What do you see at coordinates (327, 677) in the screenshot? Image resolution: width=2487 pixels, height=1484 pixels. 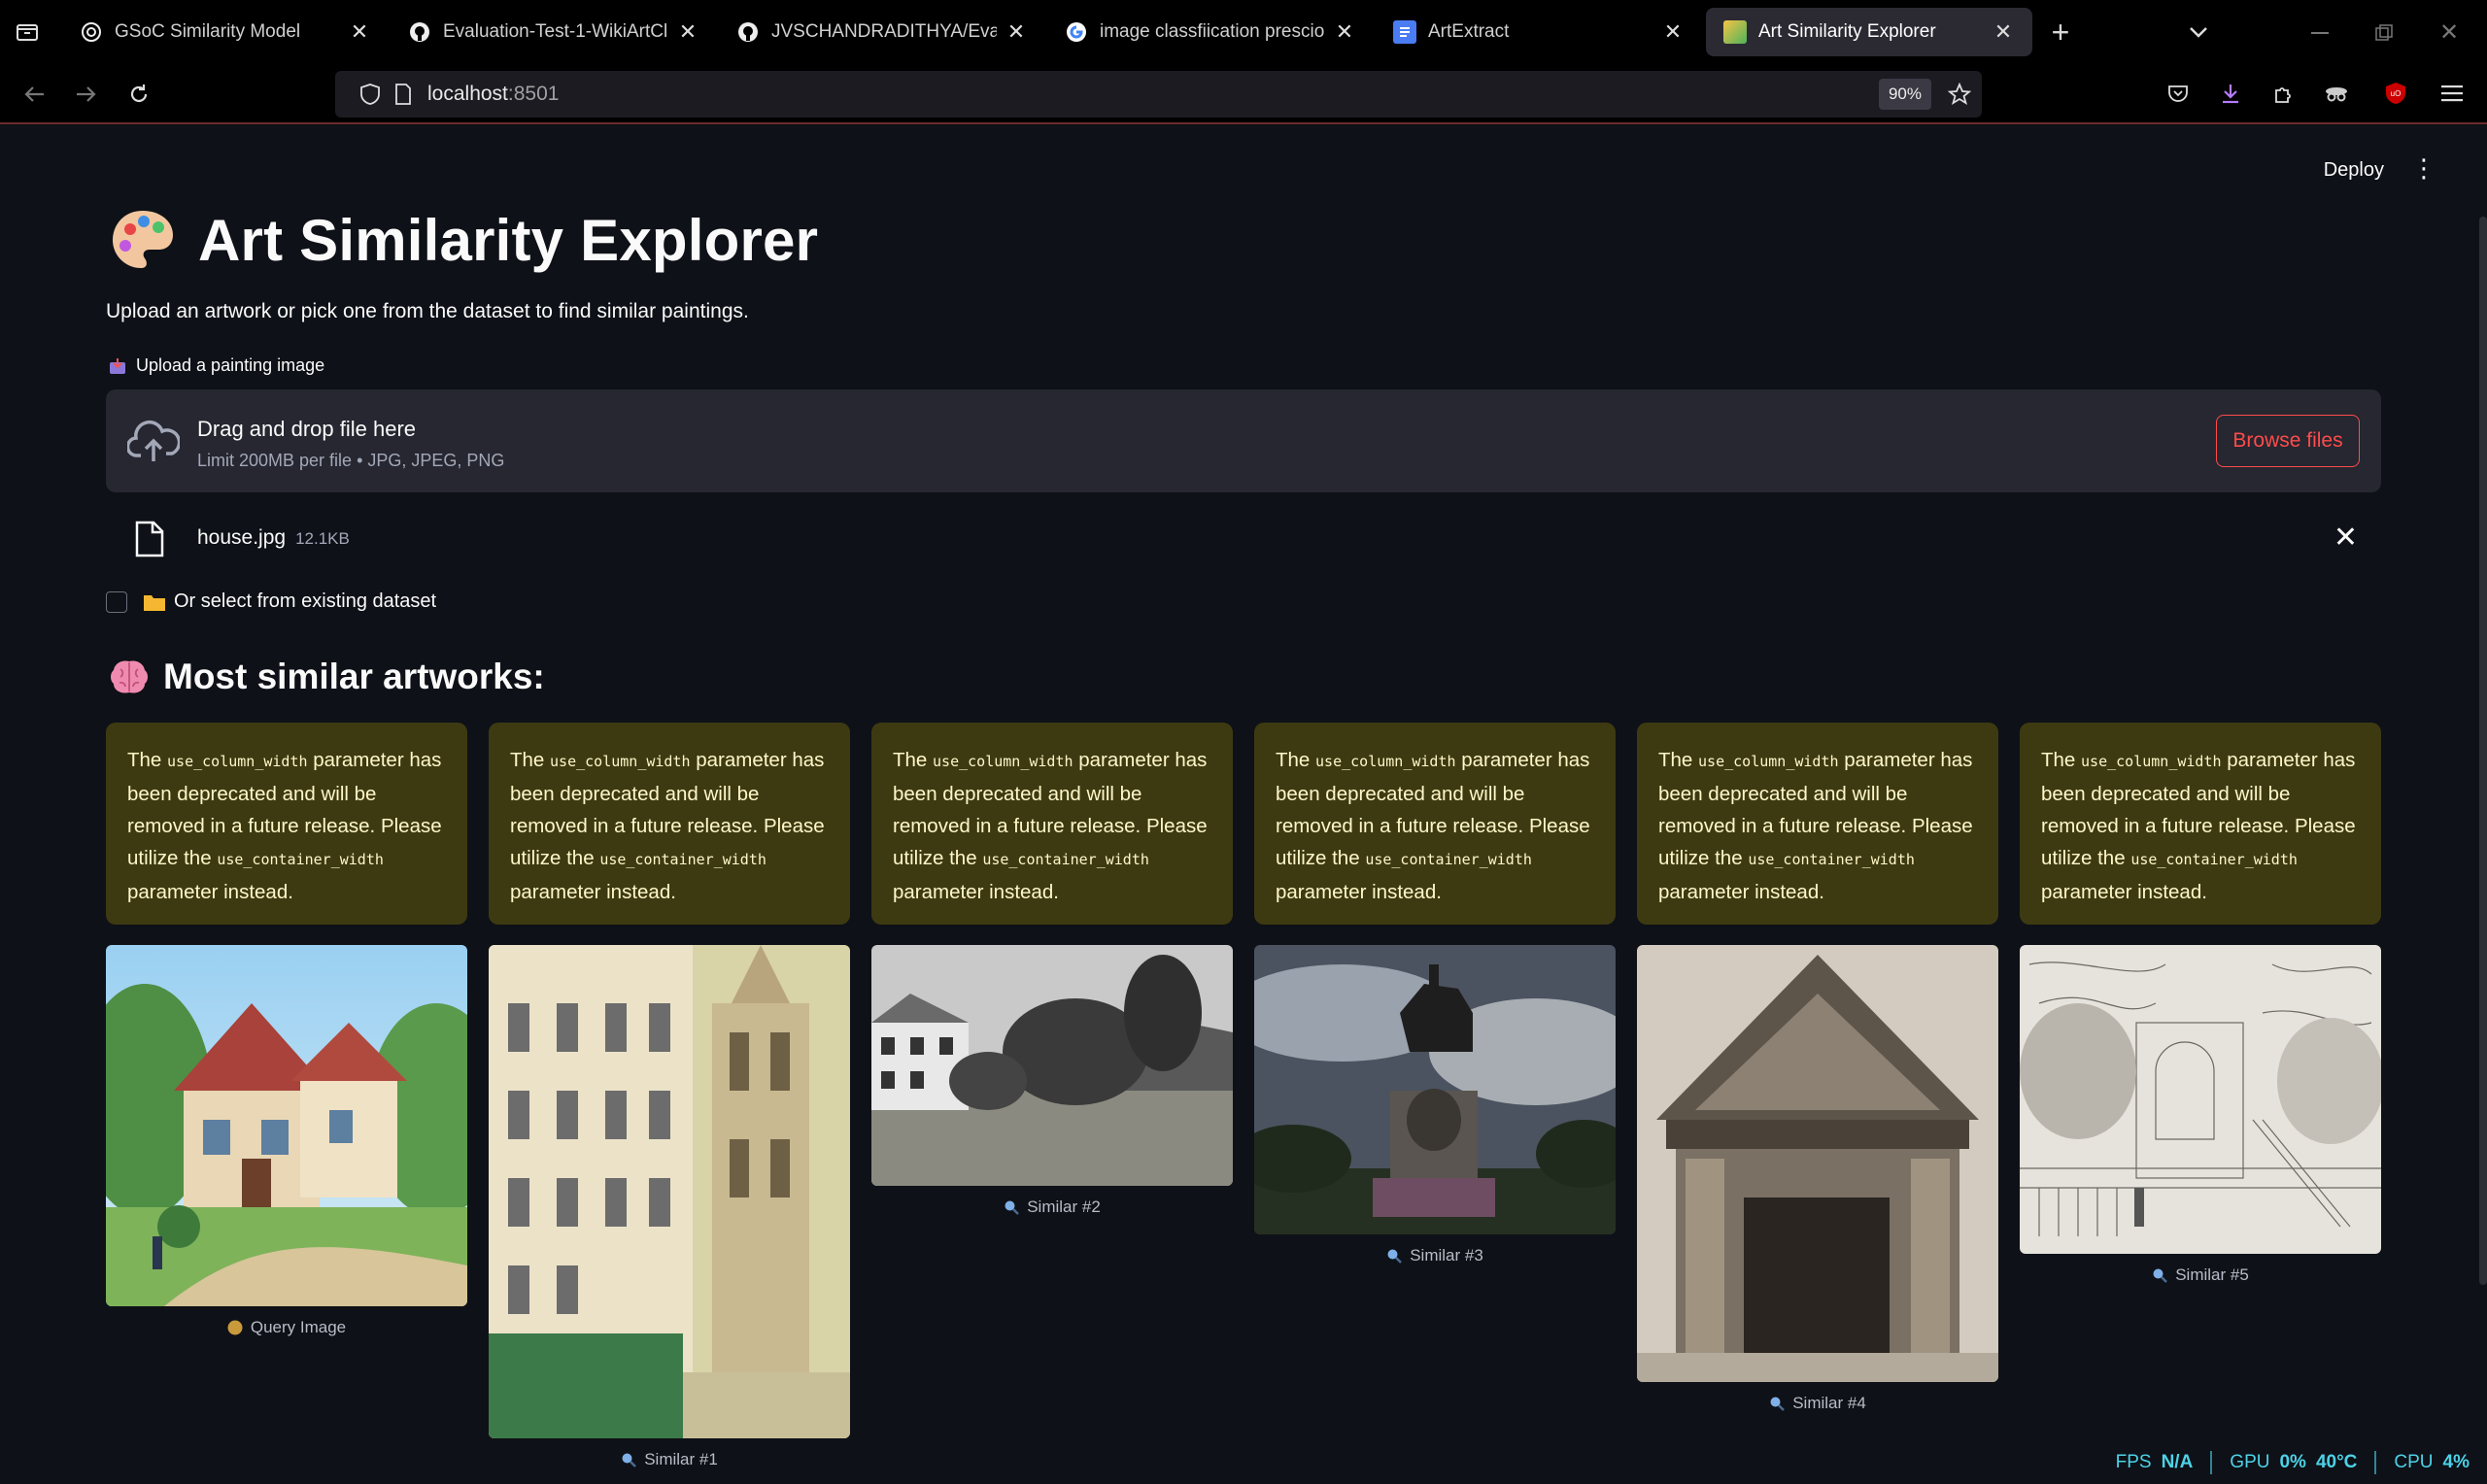 I see `results-heading: Most similar artworks:` at bounding box center [327, 677].